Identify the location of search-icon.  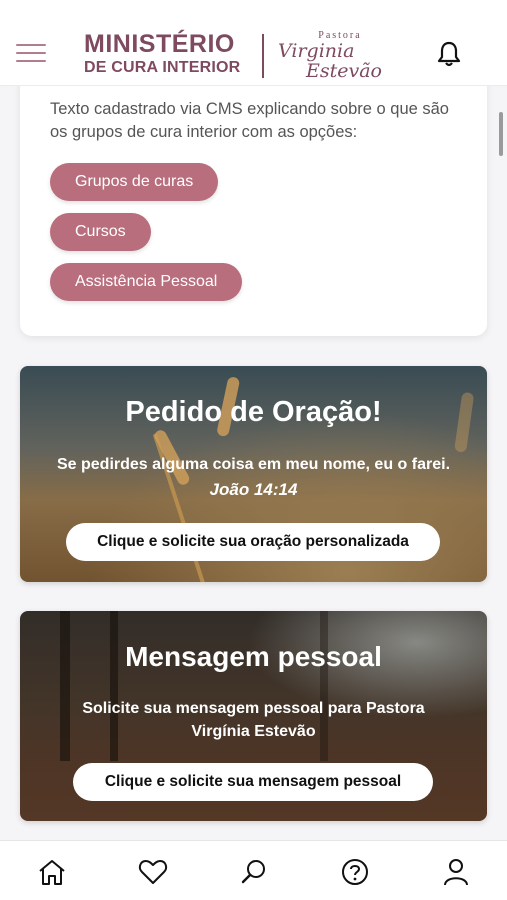
(254, 872).